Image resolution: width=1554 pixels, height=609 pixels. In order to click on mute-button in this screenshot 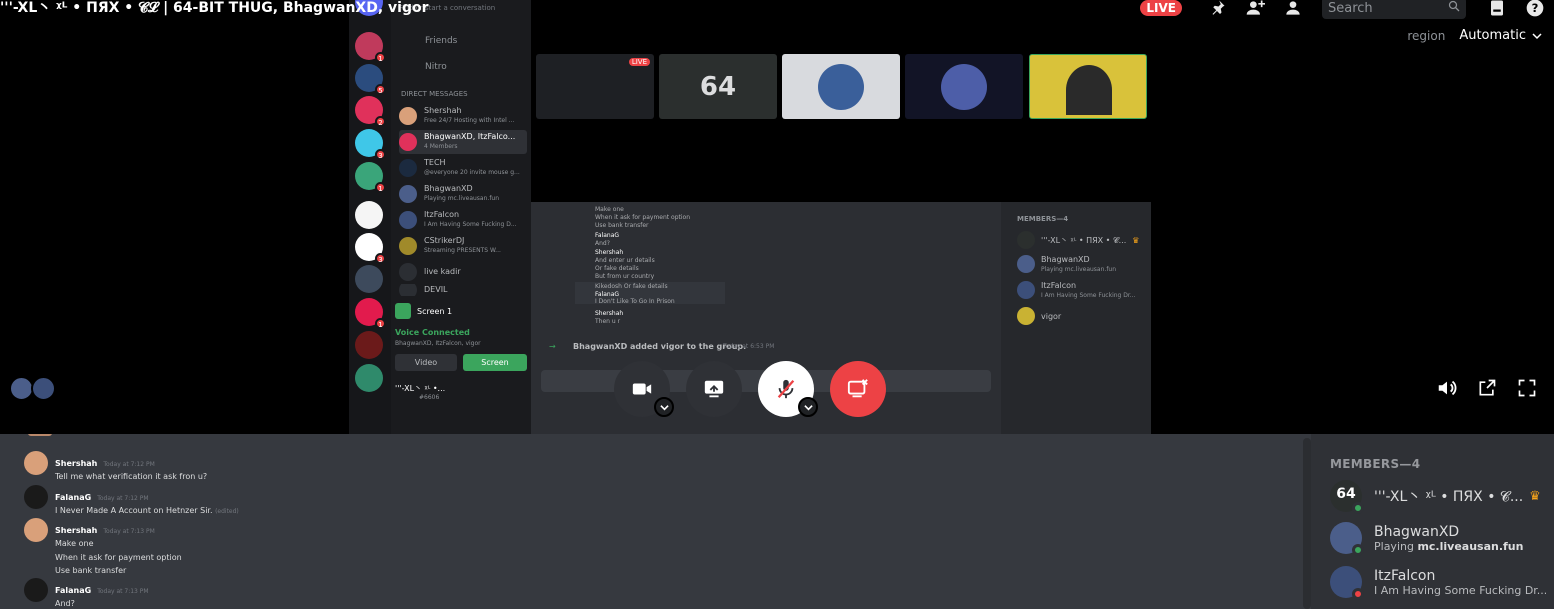, I will do `click(788, 389)`.